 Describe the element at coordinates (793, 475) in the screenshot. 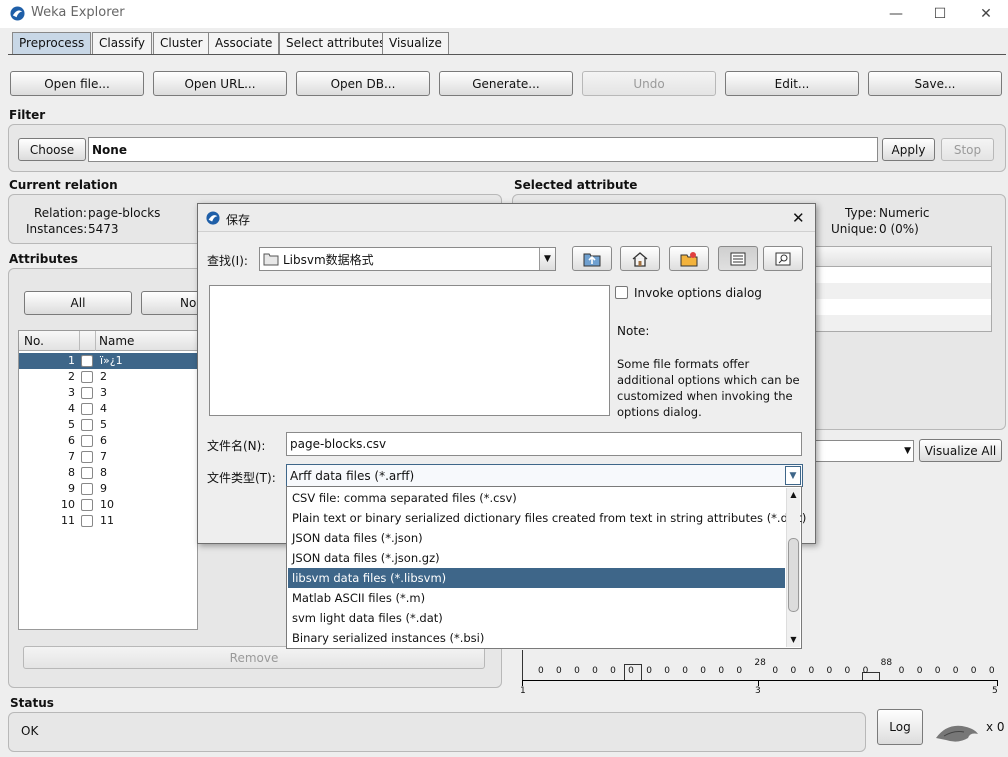

I see `chevron-down-icon: ▼` at that location.